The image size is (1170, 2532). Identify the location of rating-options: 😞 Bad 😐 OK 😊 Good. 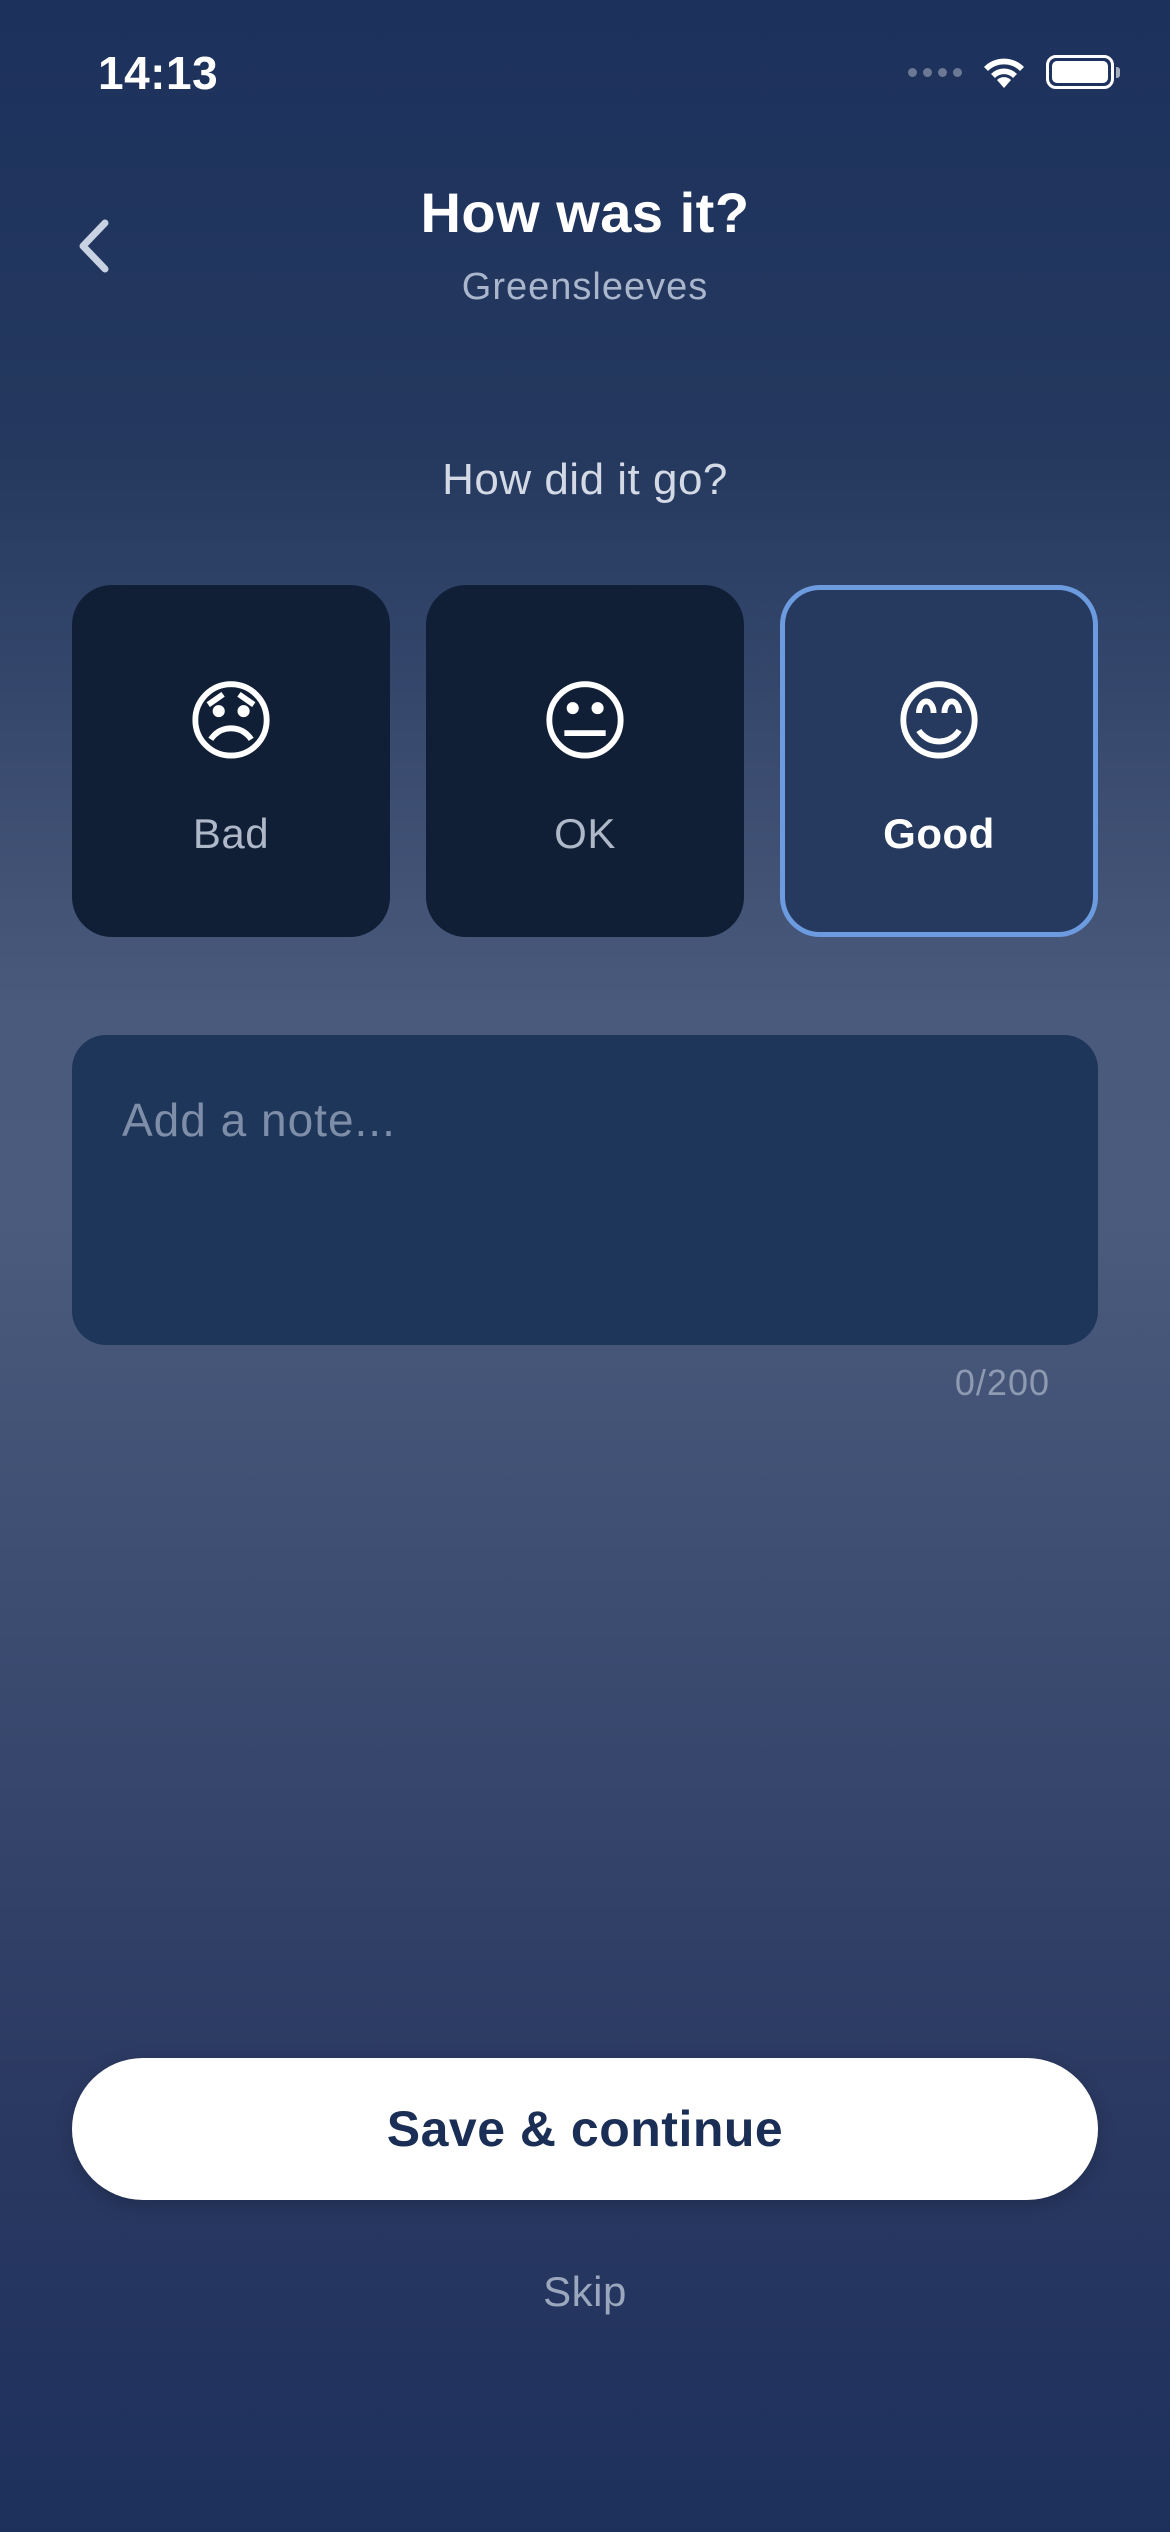
(585, 761).